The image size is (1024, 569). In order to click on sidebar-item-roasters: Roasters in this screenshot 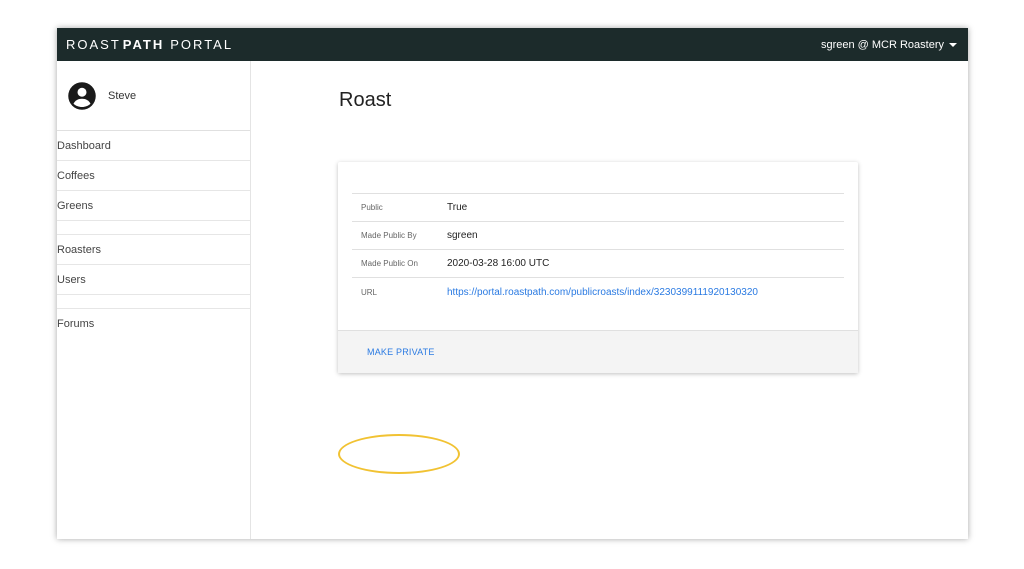, I will do `click(153, 250)`.